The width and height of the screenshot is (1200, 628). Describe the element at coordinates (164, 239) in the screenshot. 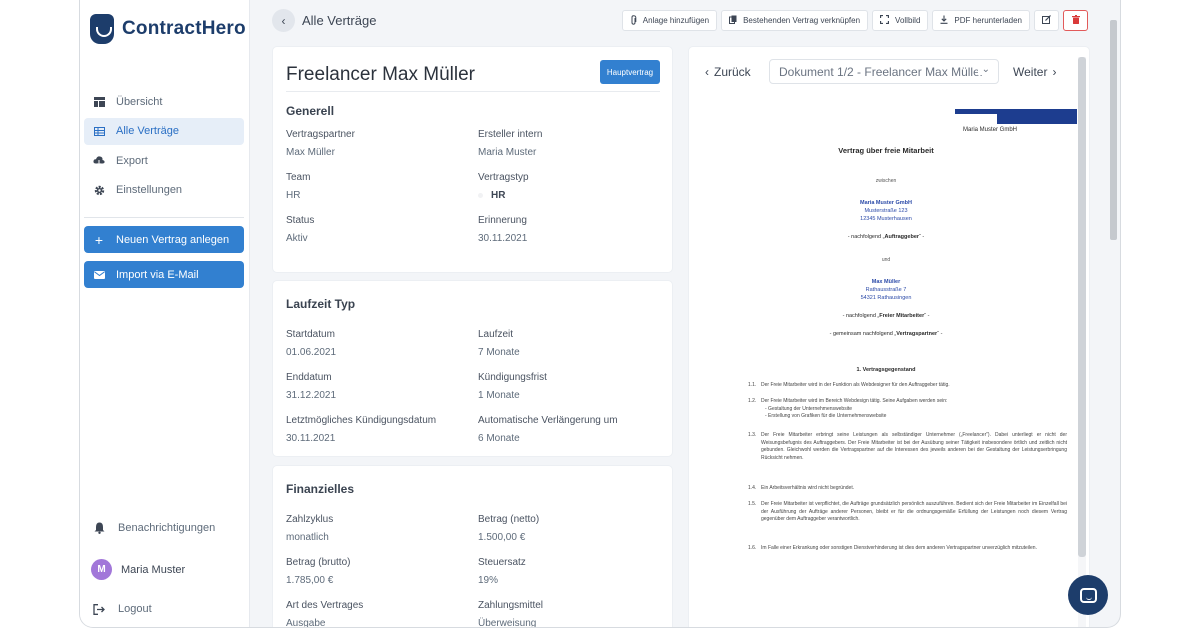

I see `new-contract-button: + Neuen Vertrag anlegen` at that location.